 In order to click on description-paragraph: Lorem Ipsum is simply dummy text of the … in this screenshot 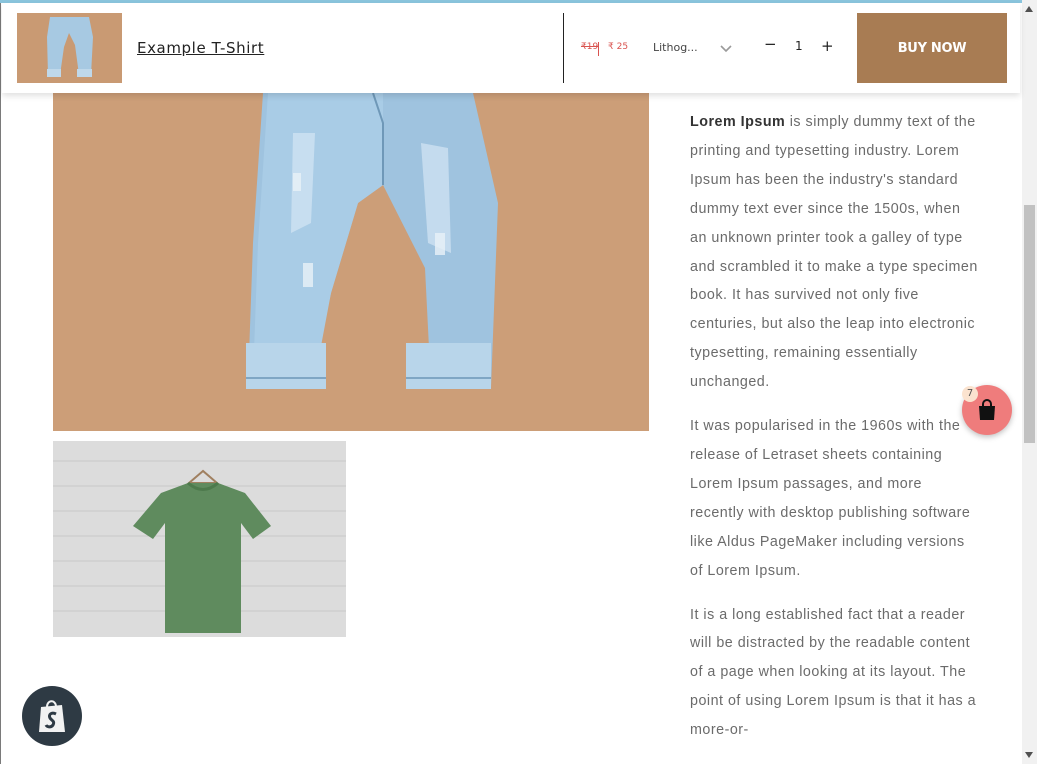, I will do `click(835, 252)`.